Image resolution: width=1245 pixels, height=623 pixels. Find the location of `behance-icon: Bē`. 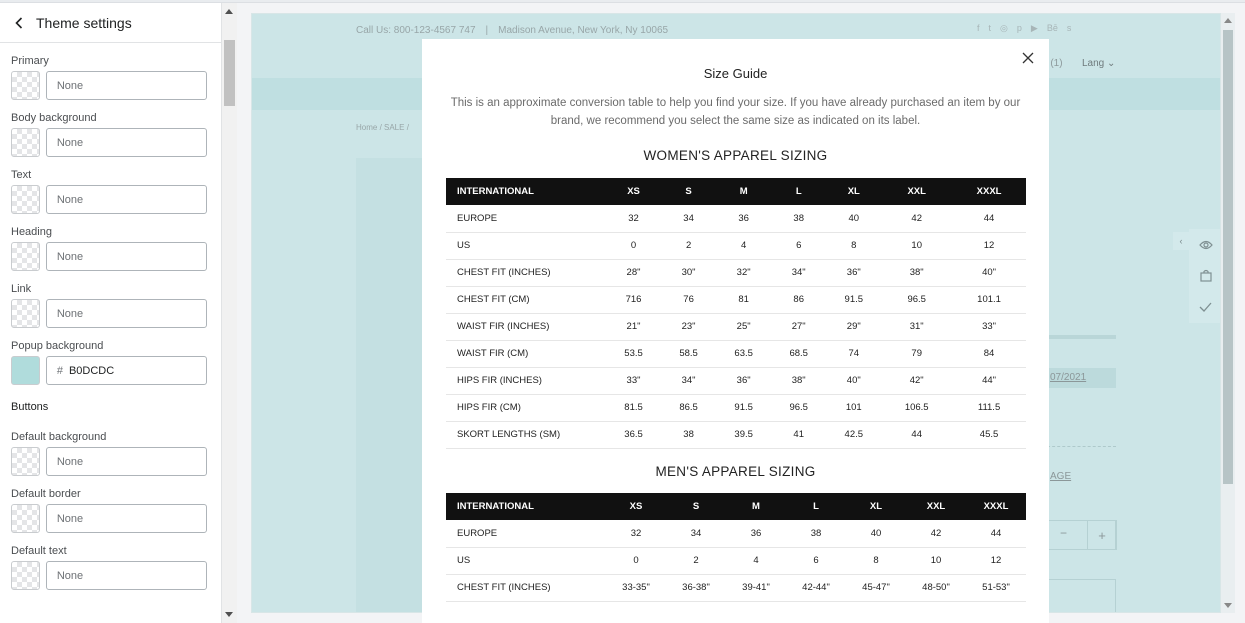

behance-icon: Bē is located at coordinates (1052, 28).